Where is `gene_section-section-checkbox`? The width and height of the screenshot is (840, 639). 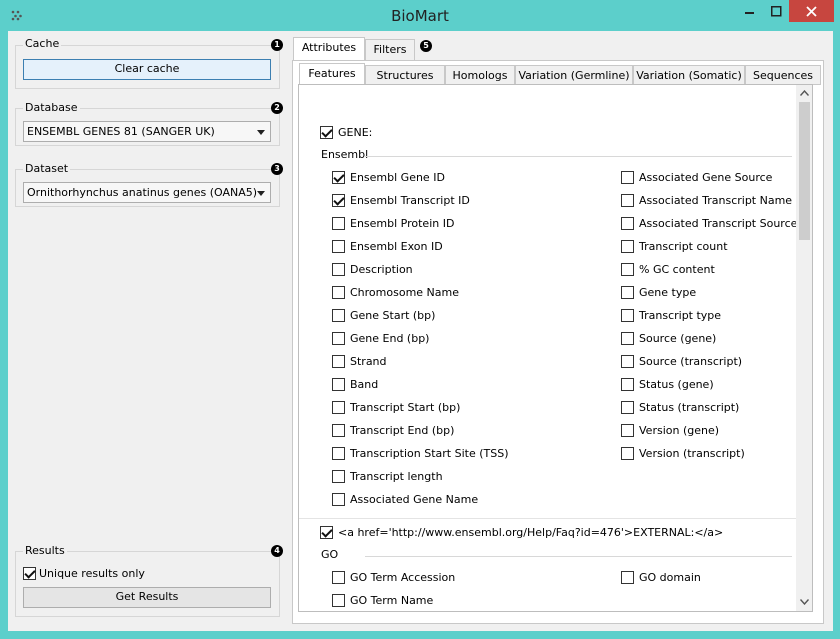 gene_section-section-checkbox is located at coordinates (326, 132).